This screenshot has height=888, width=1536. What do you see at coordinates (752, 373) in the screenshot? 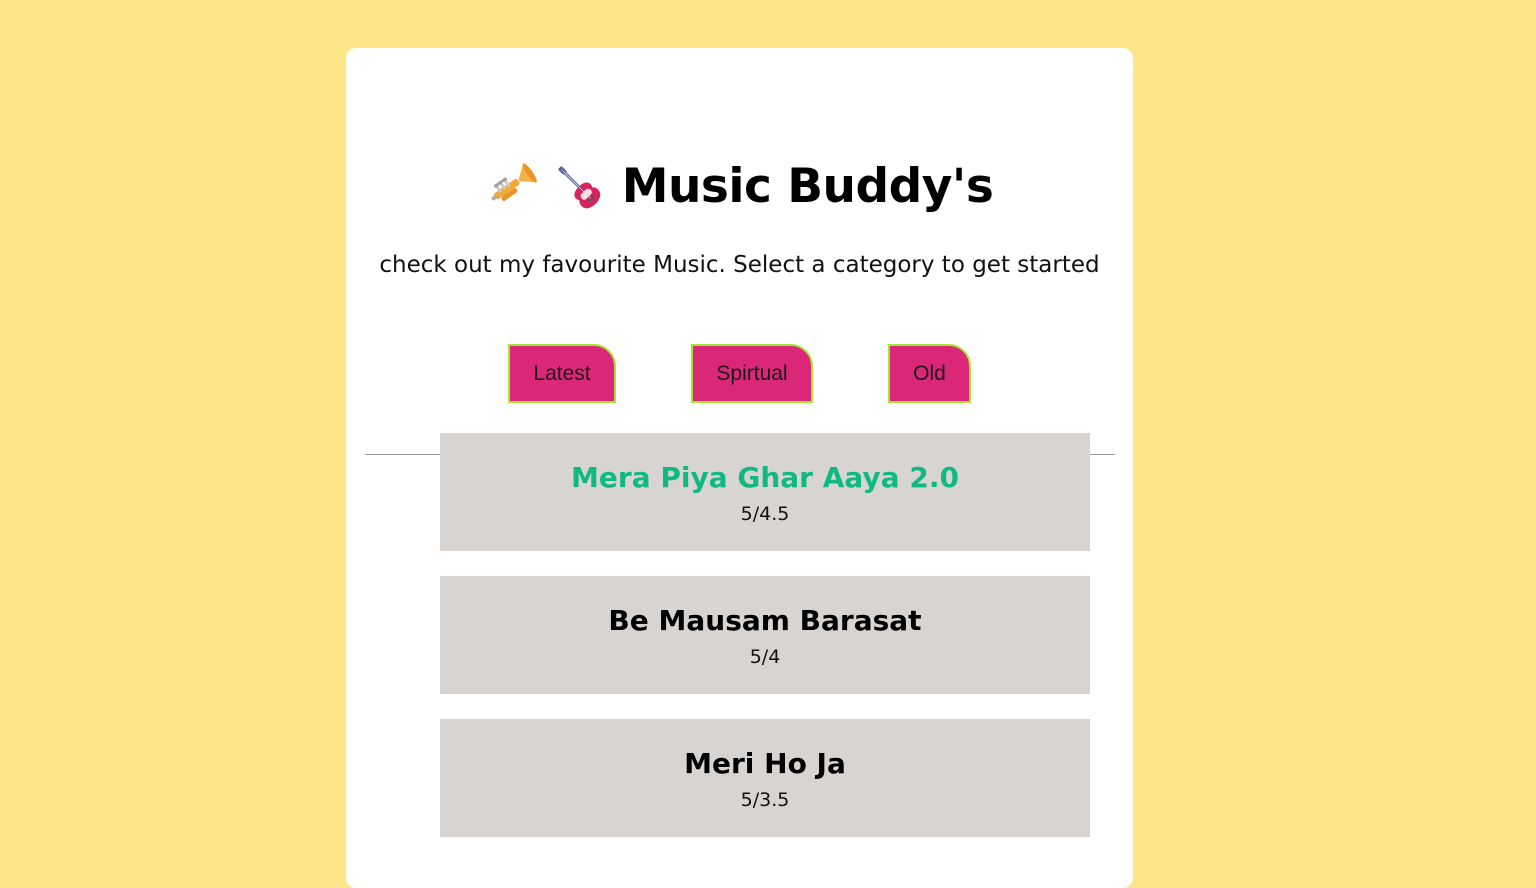
I see `category-button-spirtual: Spirtual` at bounding box center [752, 373].